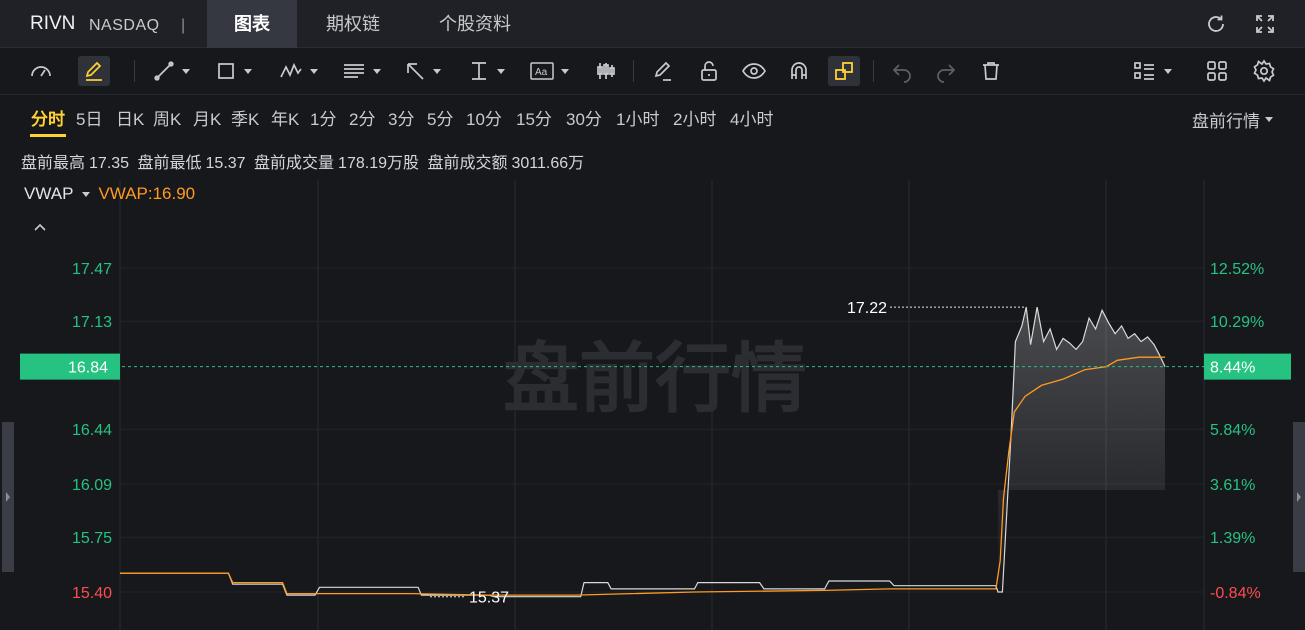  What do you see at coordinates (41, 71) in the screenshot?
I see `gauge-icon` at bounding box center [41, 71].